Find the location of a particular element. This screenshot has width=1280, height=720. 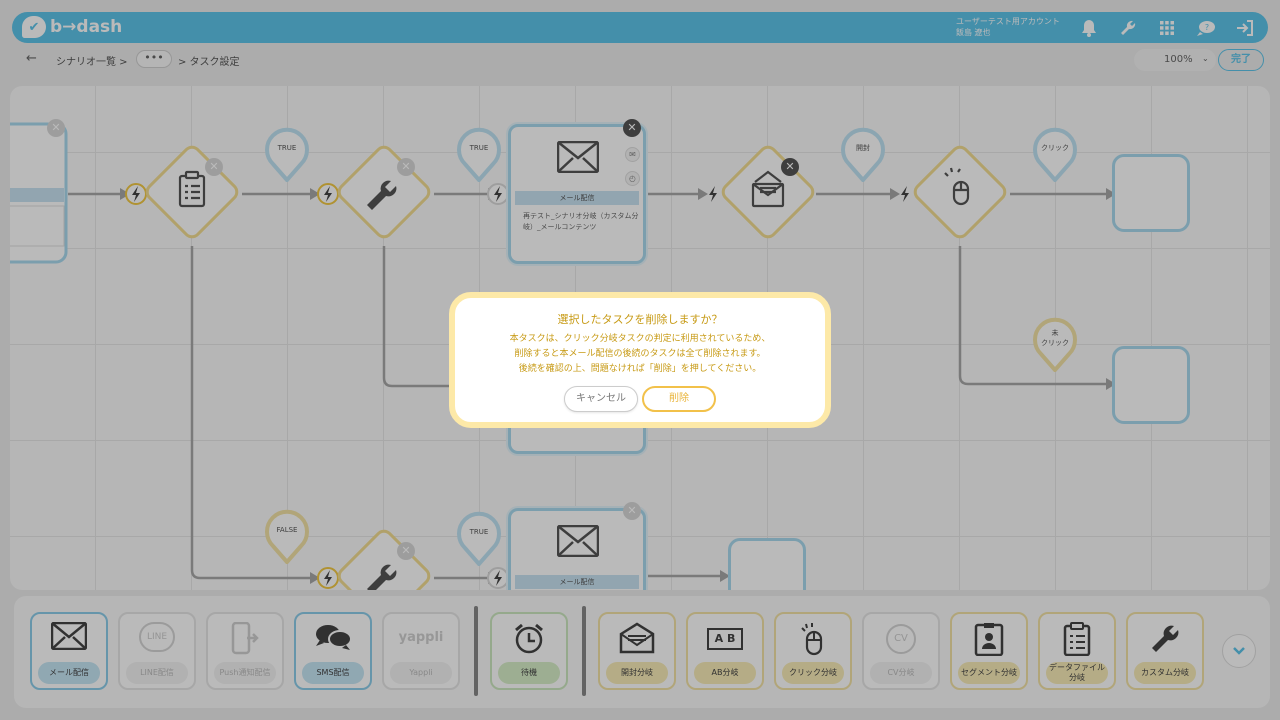

dialog-message-line: 後続を確認の上、問題なければ「削除」を押してください。 is located at coordinates (640, 369).